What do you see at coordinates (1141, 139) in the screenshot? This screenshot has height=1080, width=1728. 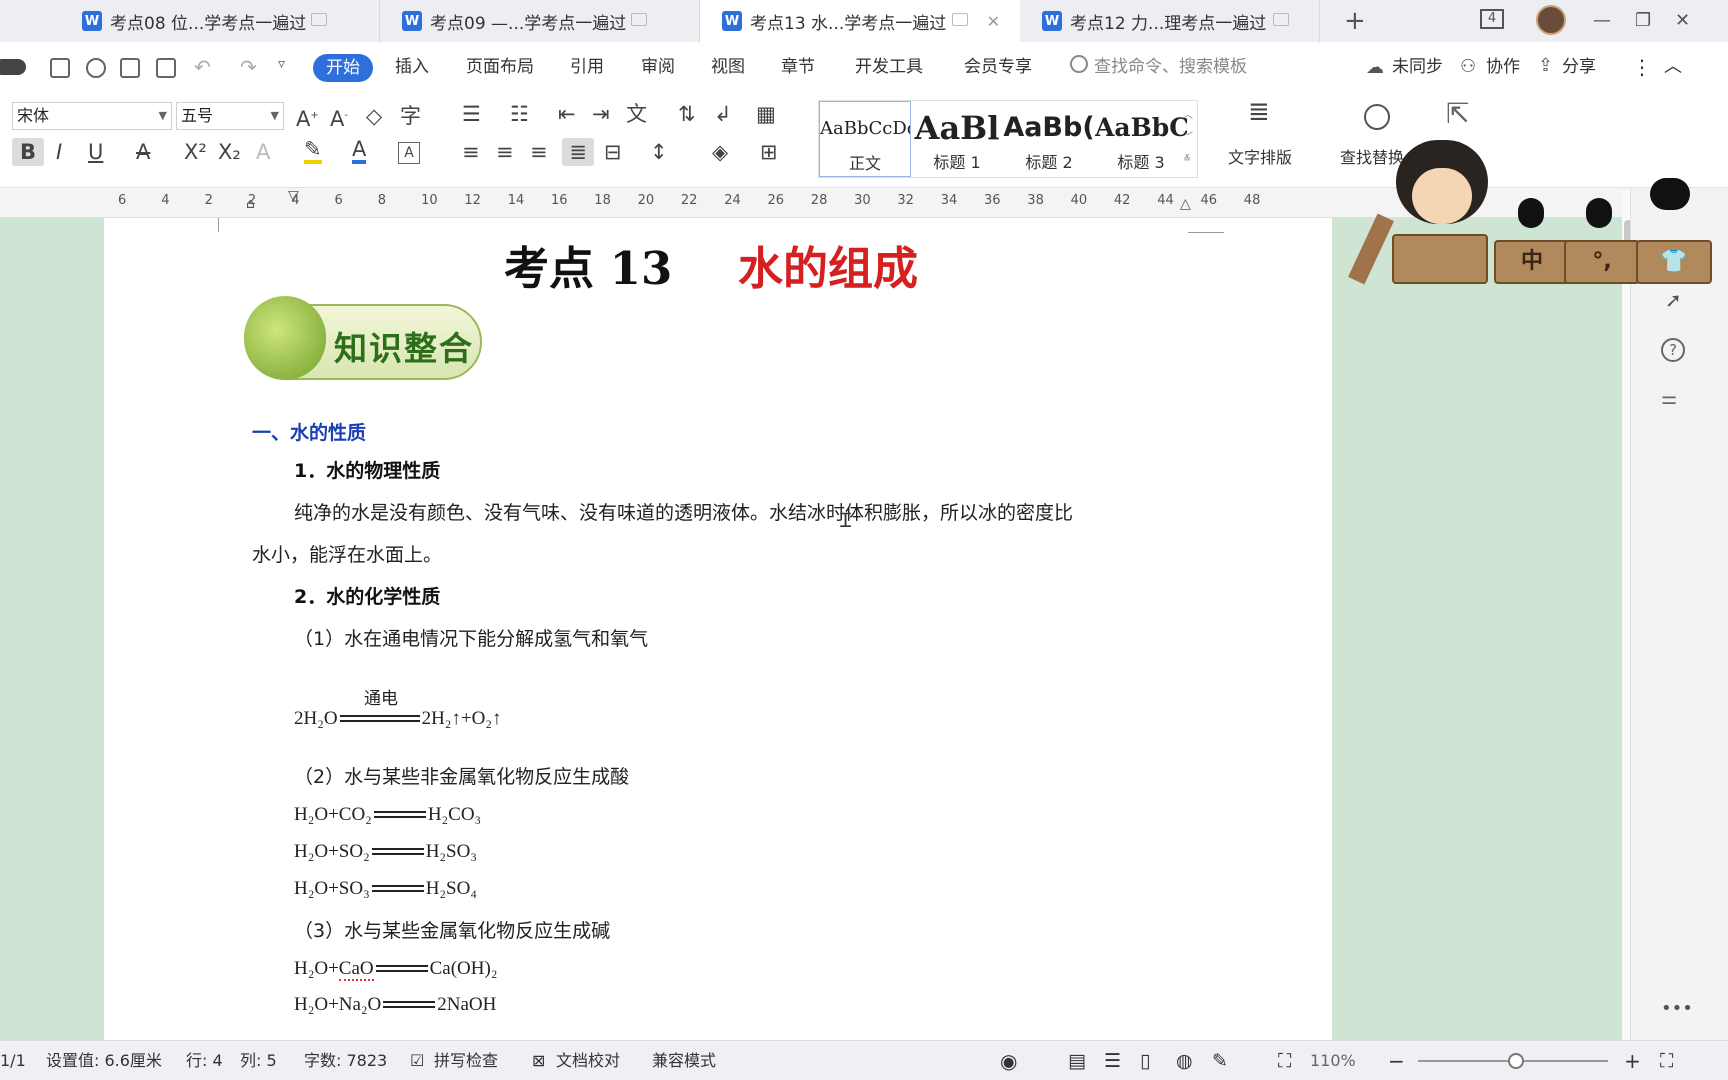 I see `style-heading-3: AaBbC 标题 3` at bounding box center [1141, 139].